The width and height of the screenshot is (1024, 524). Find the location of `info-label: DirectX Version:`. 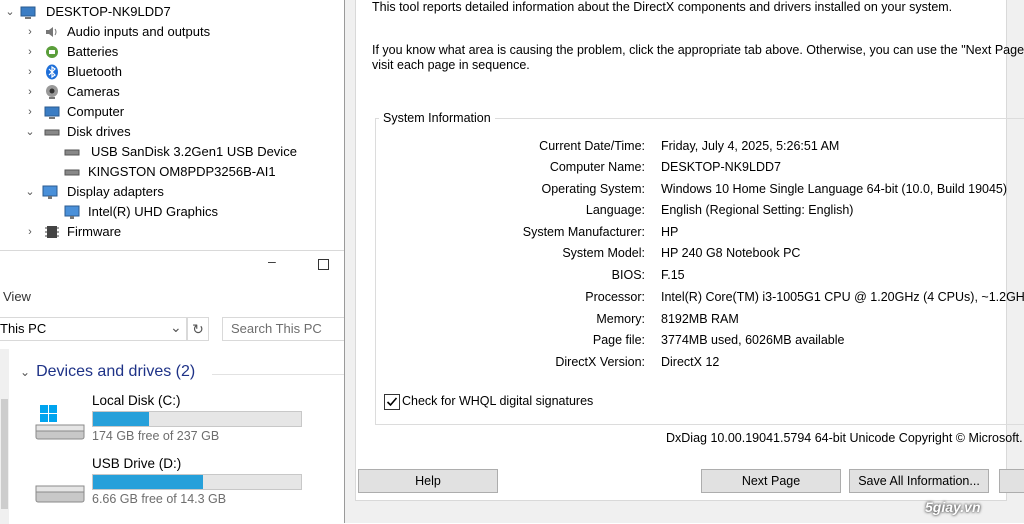

info-label: DirectX Version: is located at coordinates (600, 362).